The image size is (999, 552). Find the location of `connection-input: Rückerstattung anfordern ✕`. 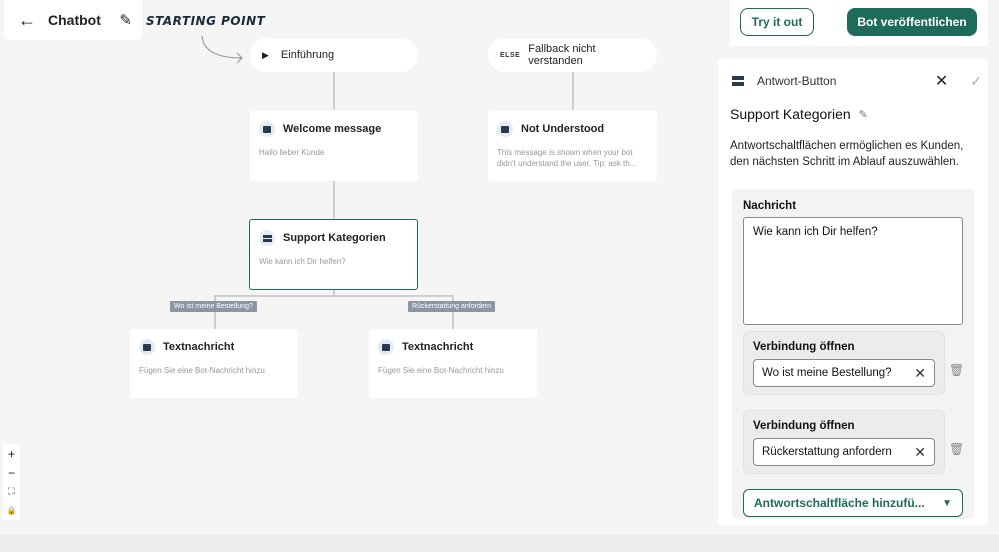

connection-input: Rückerstattung anfordern ✕ is located at coordinates (844, 452).